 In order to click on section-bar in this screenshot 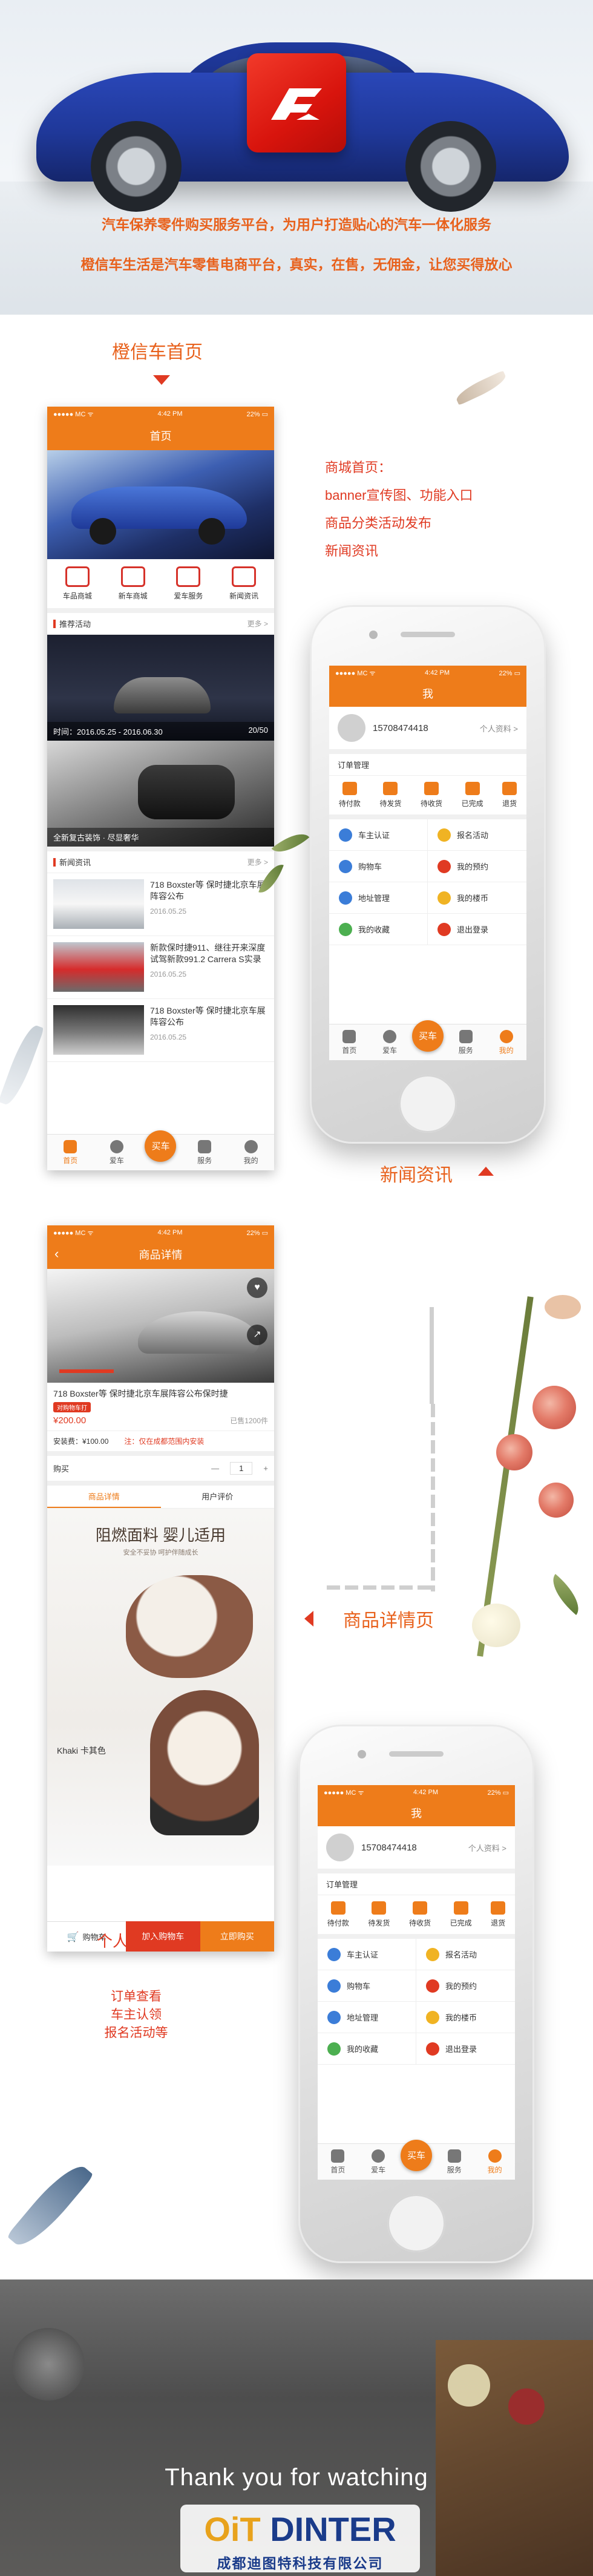, I will do `click(55, 862)`.